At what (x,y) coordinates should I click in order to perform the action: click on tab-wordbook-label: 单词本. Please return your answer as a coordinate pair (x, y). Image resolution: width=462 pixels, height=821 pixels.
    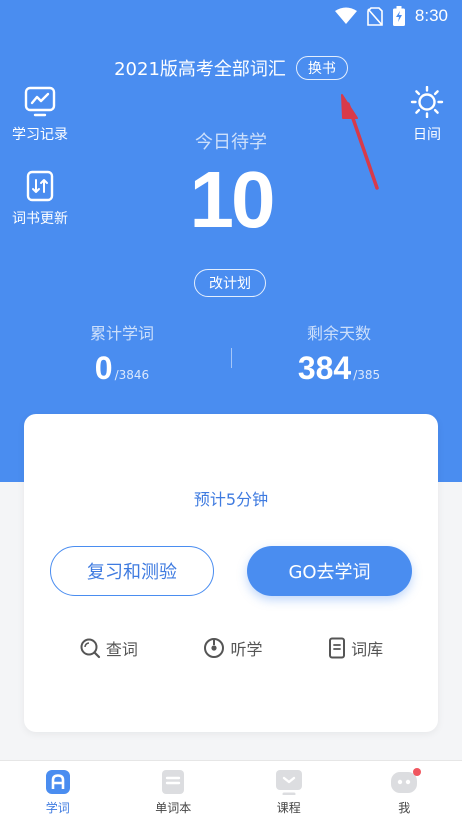
    Looking at the image, I should click on (173, 808).